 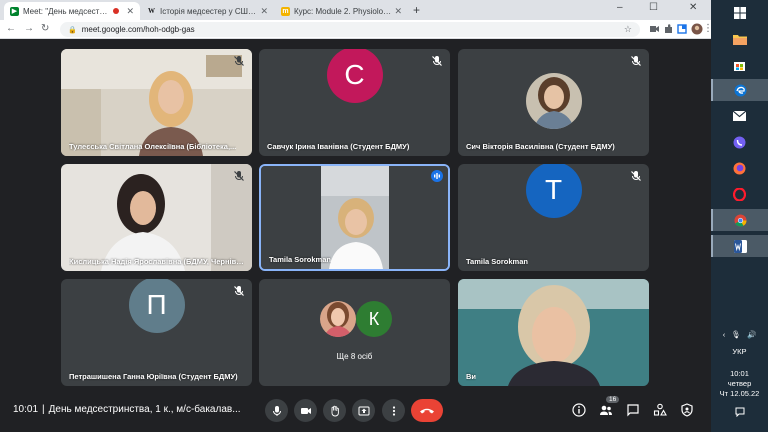 I want to click on mic-tray-icon: 🎙, so click(x=736, y=334).